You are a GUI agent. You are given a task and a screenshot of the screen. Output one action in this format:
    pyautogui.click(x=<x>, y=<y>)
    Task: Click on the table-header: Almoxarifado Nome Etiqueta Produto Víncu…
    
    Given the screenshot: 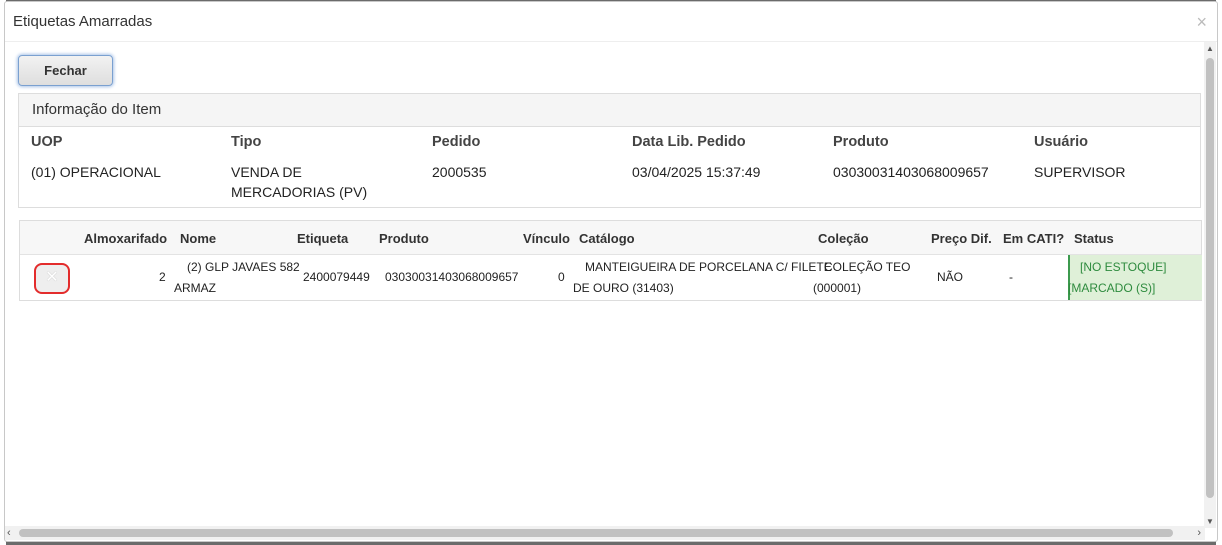 What is the action you would take?
    pyautogui.click(x=610, y=238)
    